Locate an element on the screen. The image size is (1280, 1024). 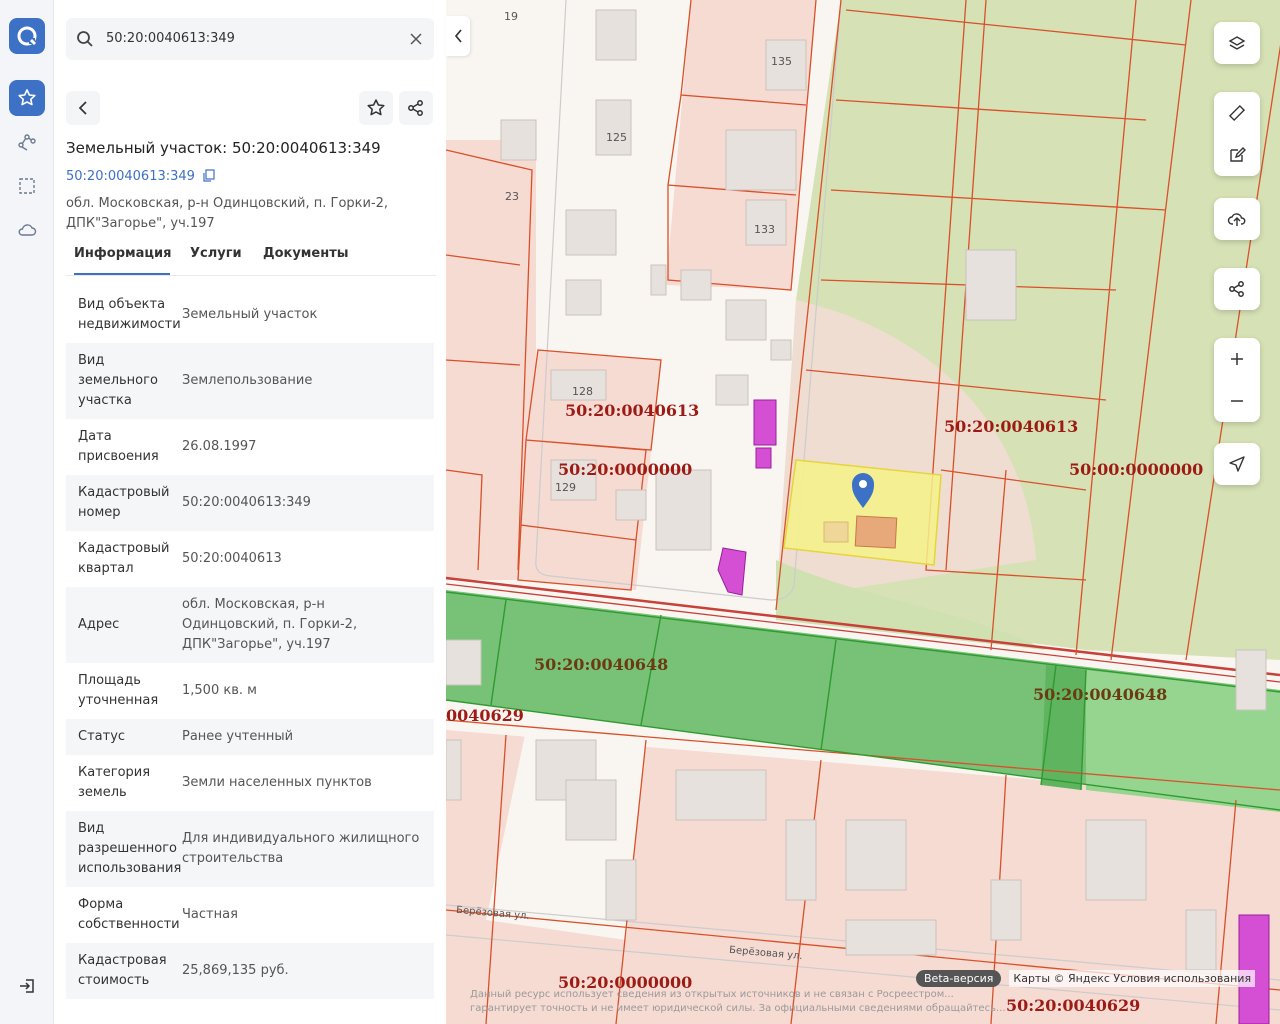
layers-icon is located at coordinates (1237, 43).